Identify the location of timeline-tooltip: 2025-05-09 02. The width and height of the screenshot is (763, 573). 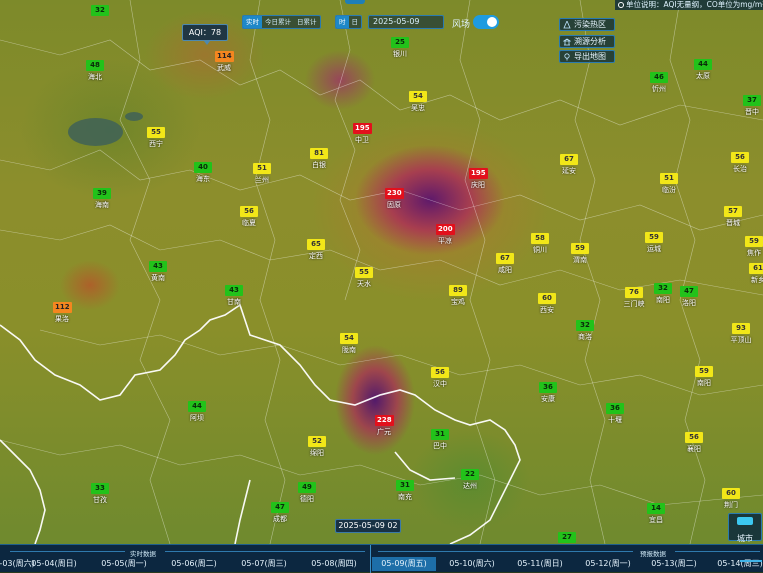
(368, 526).